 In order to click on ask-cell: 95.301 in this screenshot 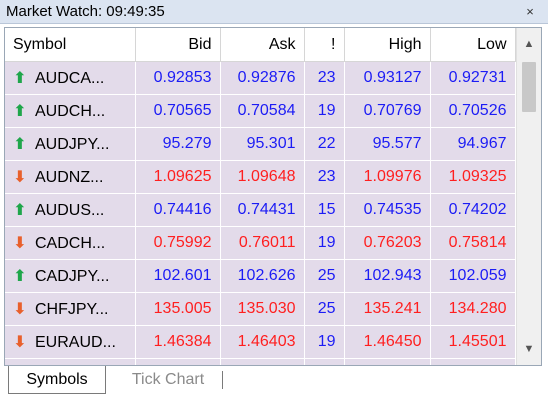, I will do `click(262, 144)`.